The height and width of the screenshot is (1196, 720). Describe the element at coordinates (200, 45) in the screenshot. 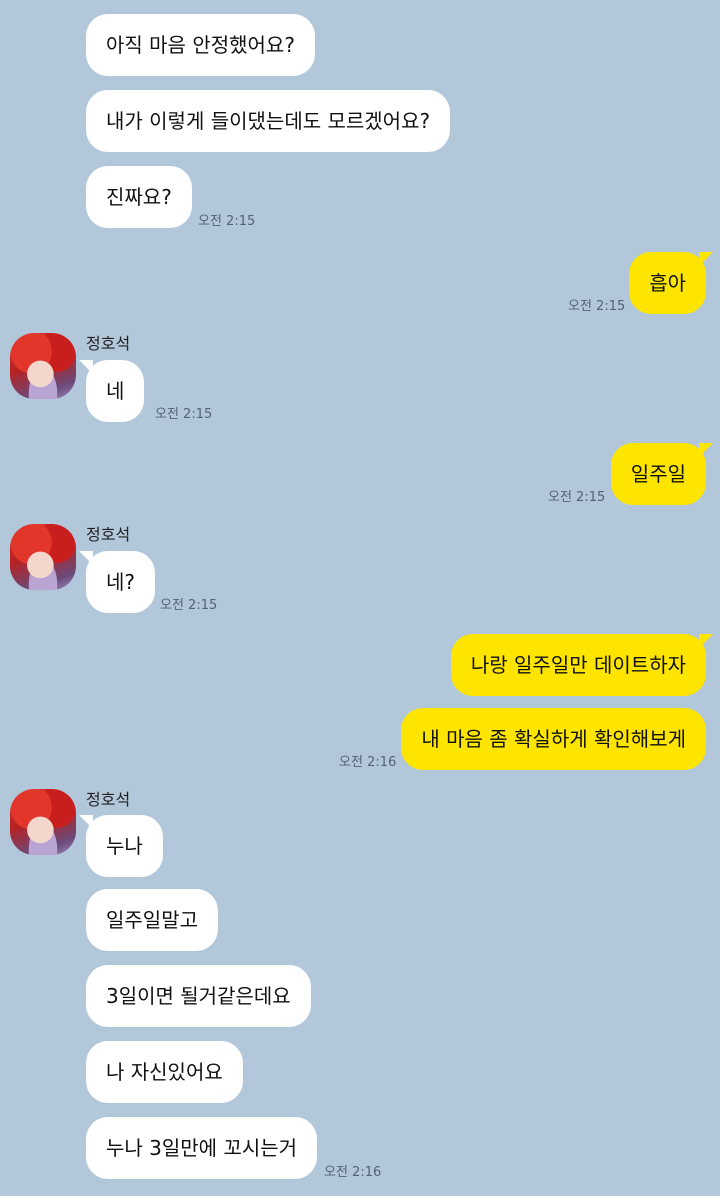

I see `incoming-message: 아직 마음 안정했어요?` at that location.